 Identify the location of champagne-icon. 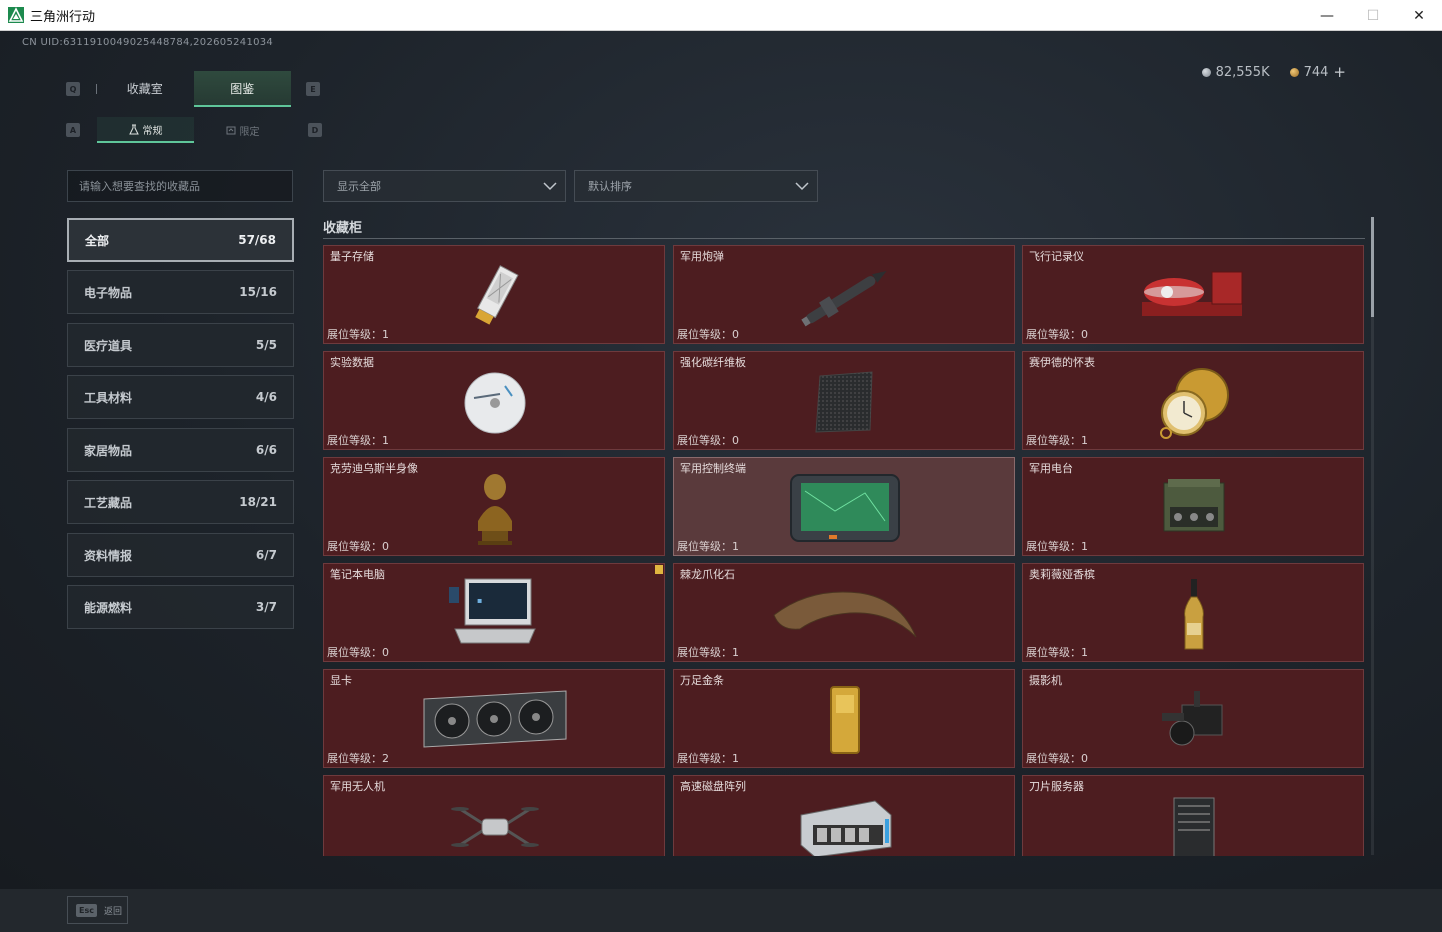
(1194, 615).